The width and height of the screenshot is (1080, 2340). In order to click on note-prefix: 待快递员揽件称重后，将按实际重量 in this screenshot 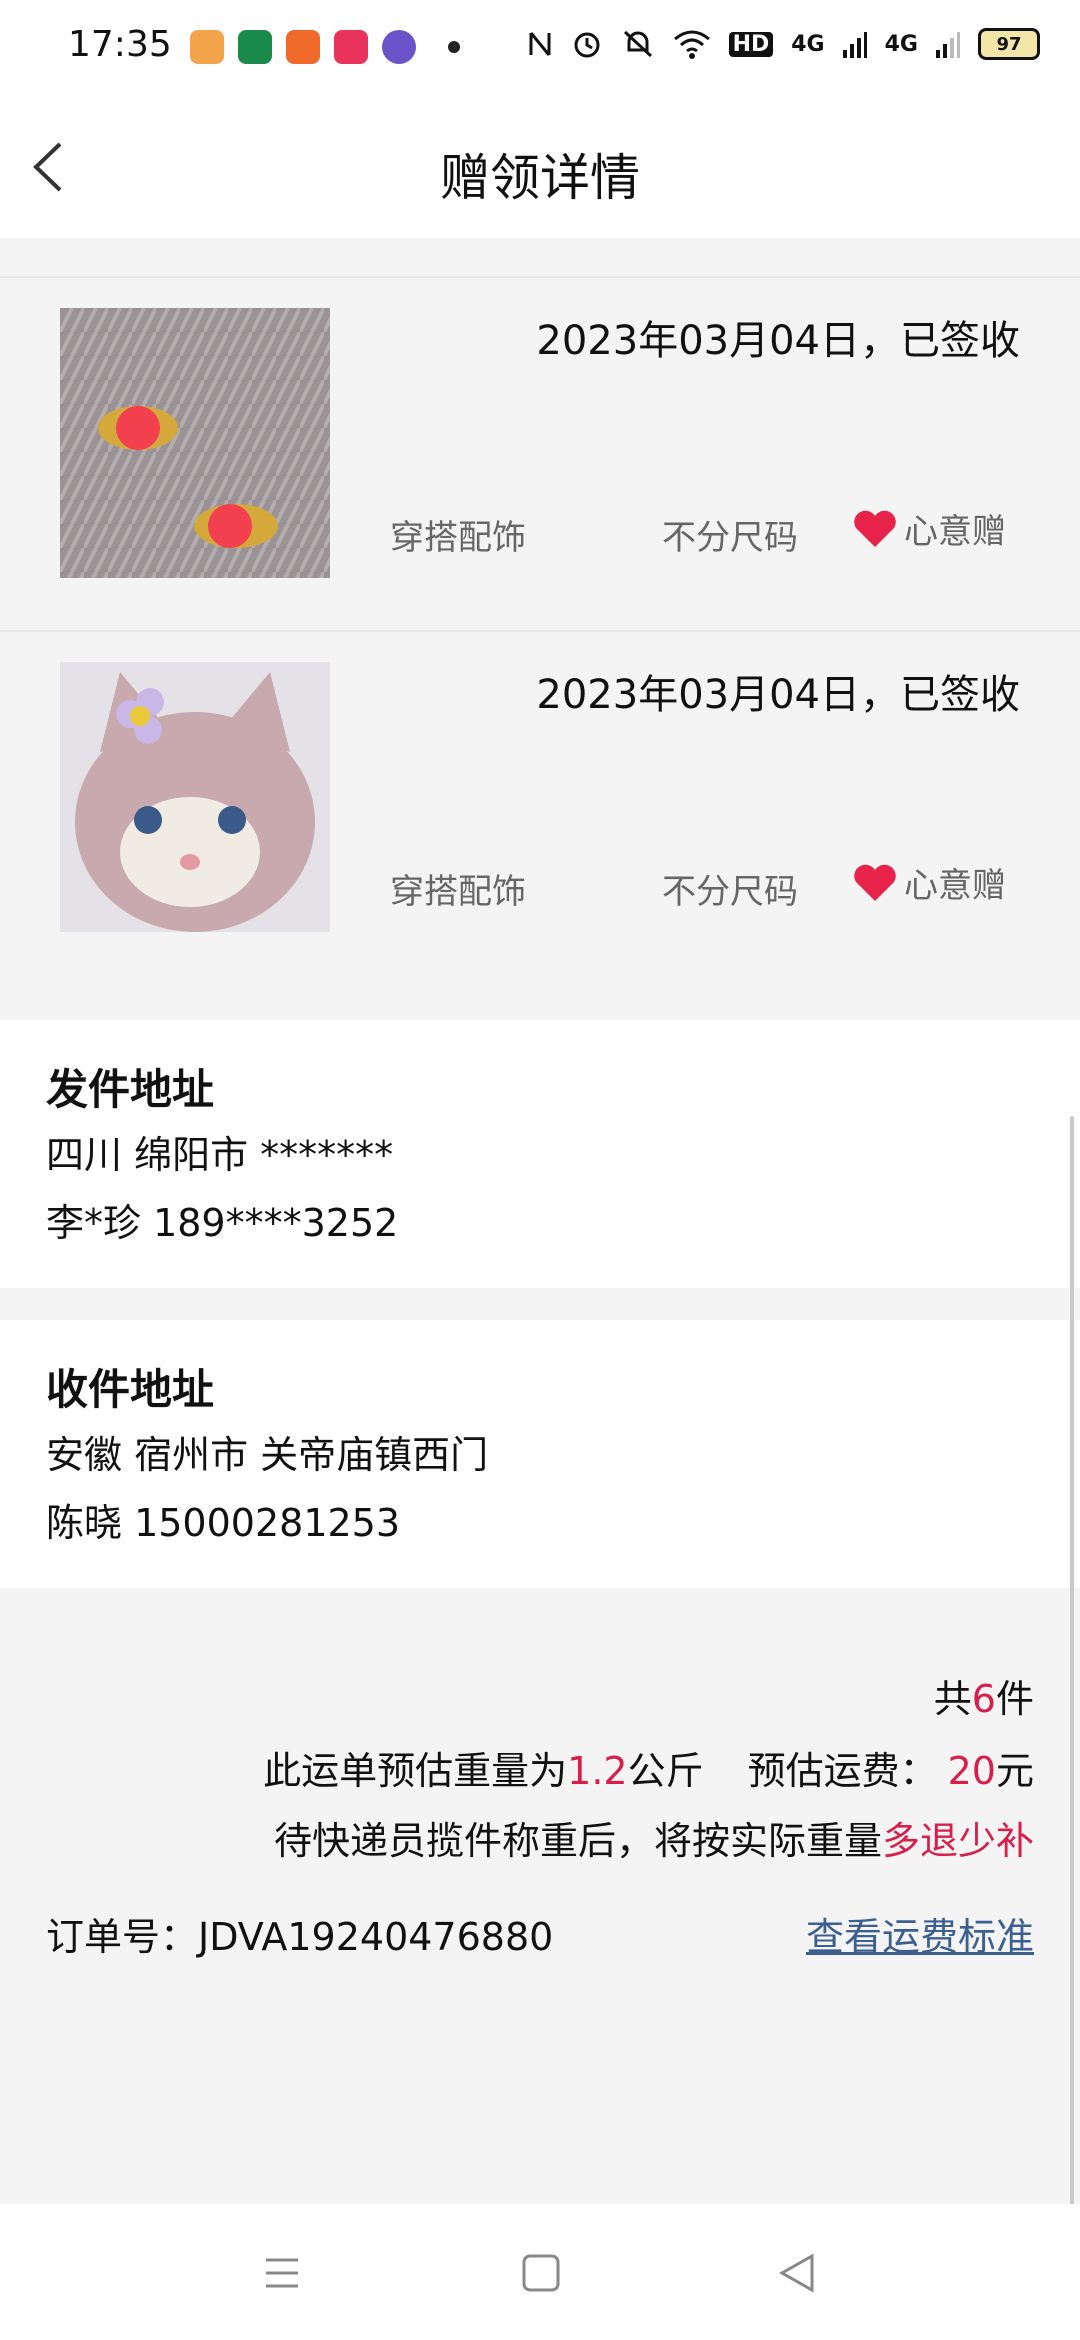, I will do `click(577, 1841)`.